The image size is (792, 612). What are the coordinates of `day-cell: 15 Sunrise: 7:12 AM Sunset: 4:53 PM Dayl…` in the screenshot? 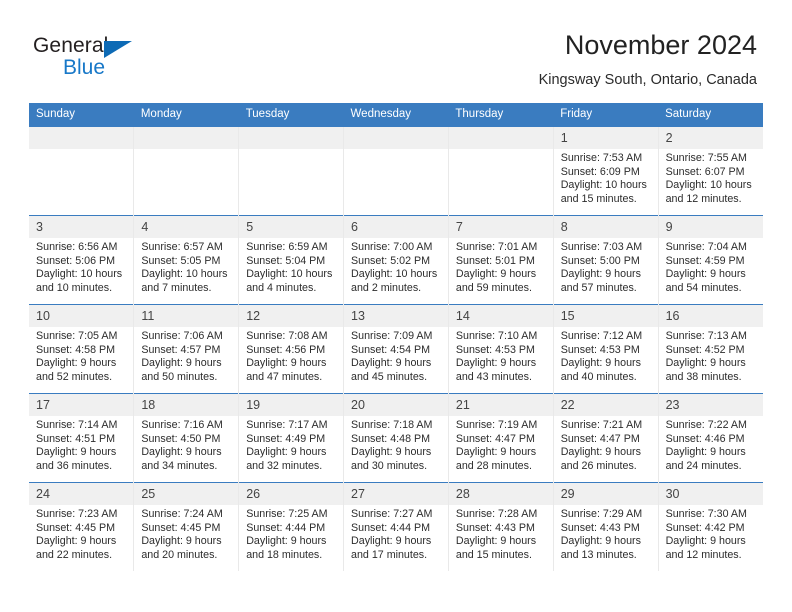 It's located at (605, 349).